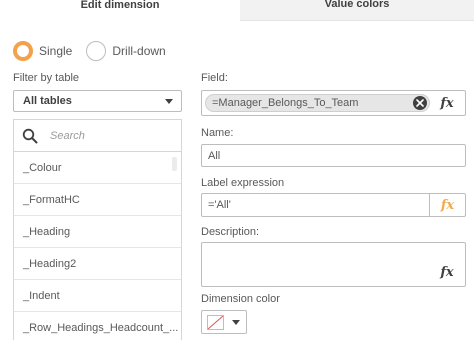 The height and width of the screenshot is (340, 474). I want to click on table-filter-value: All tables, so click(47, 101).